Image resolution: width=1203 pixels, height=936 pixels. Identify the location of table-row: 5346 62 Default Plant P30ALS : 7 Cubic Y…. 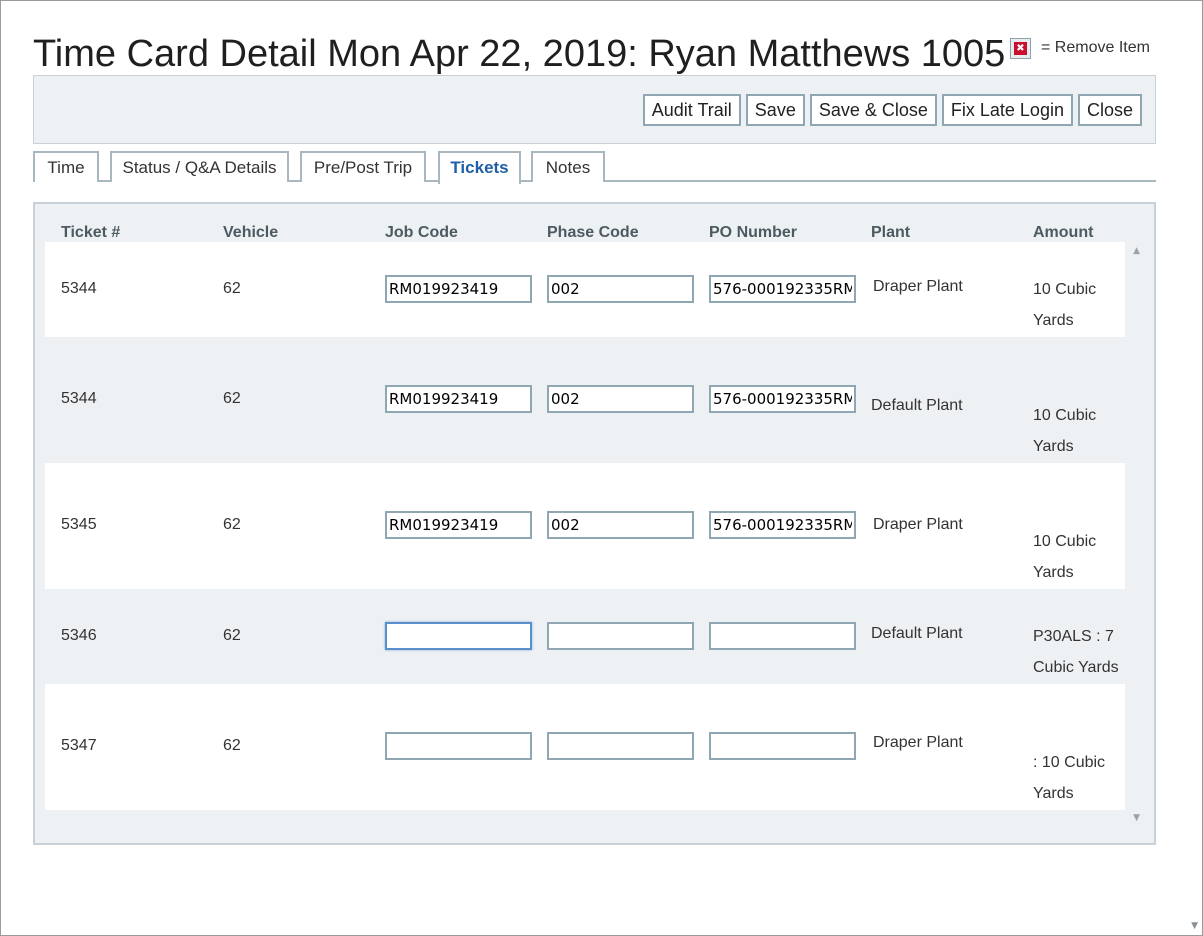
(585, 636).